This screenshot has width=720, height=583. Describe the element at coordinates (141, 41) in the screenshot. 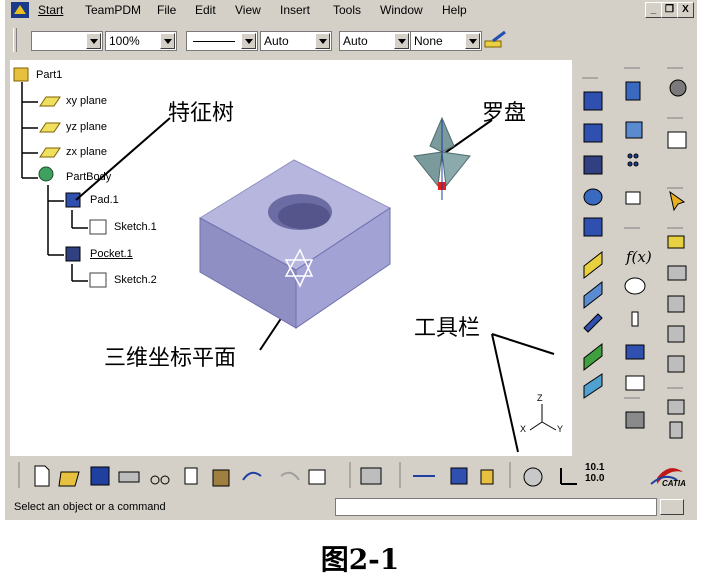

I see `zoom-combo: 100%` at that location.